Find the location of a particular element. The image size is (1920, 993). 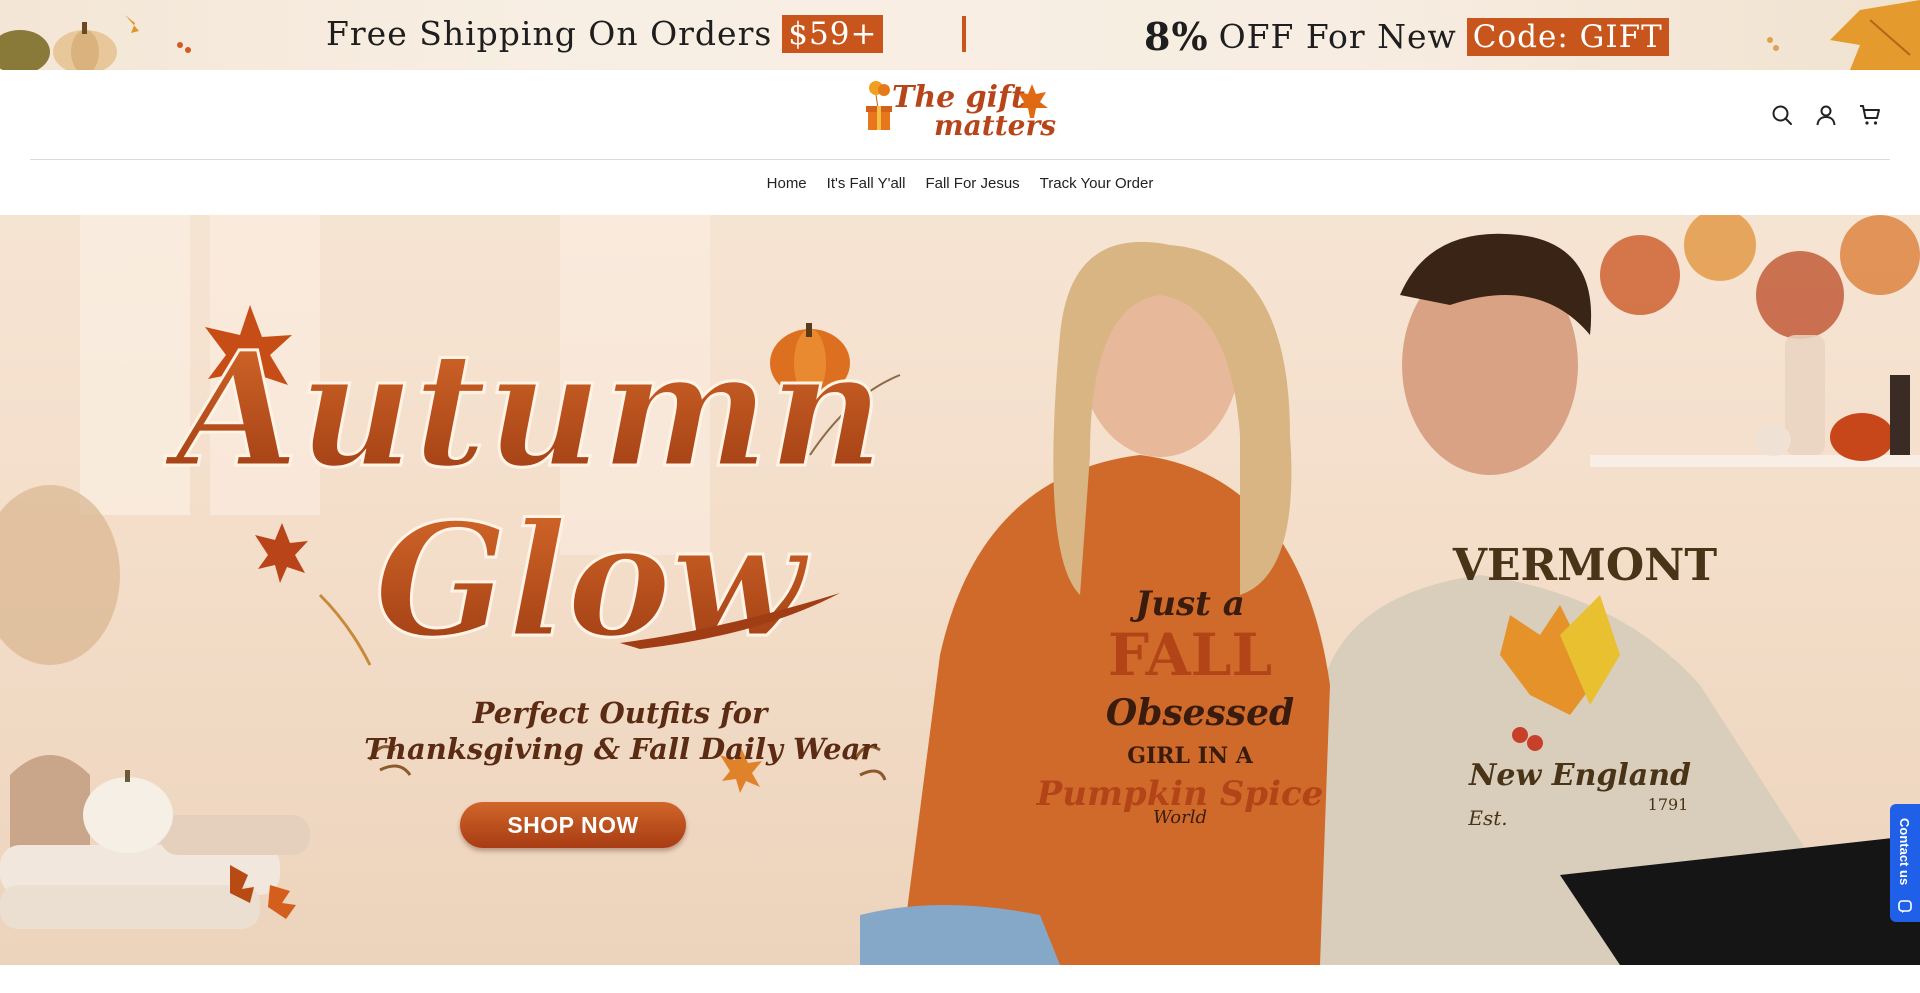

nav-item-home: Home is located at coordinates (787, 183).